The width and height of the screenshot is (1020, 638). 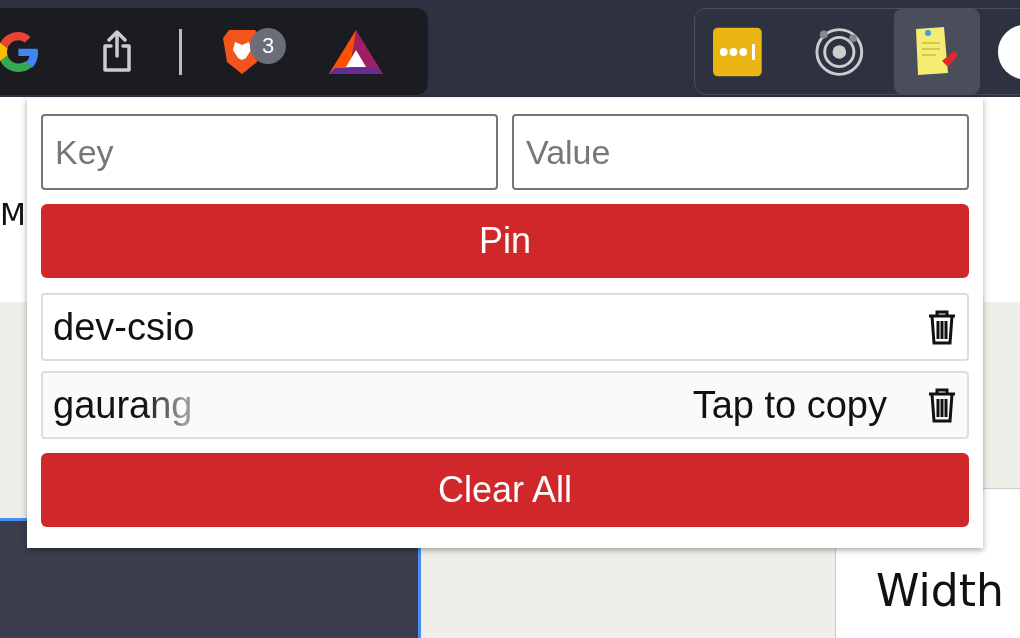 I want to click on heading-fragment: M, so click(x=13, y=214).